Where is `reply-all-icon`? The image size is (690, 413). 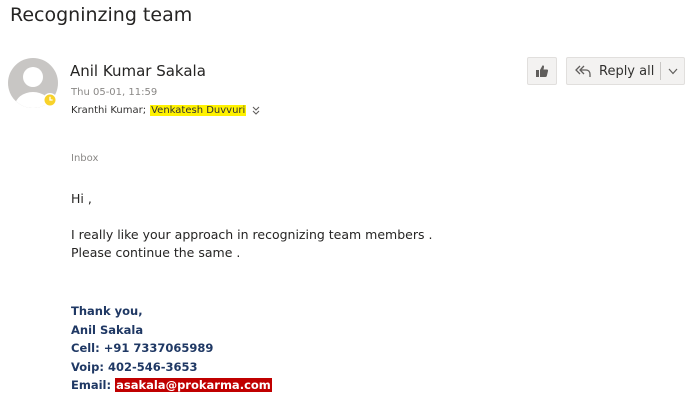 reply-all-icon is located at coordinates (583, 71).